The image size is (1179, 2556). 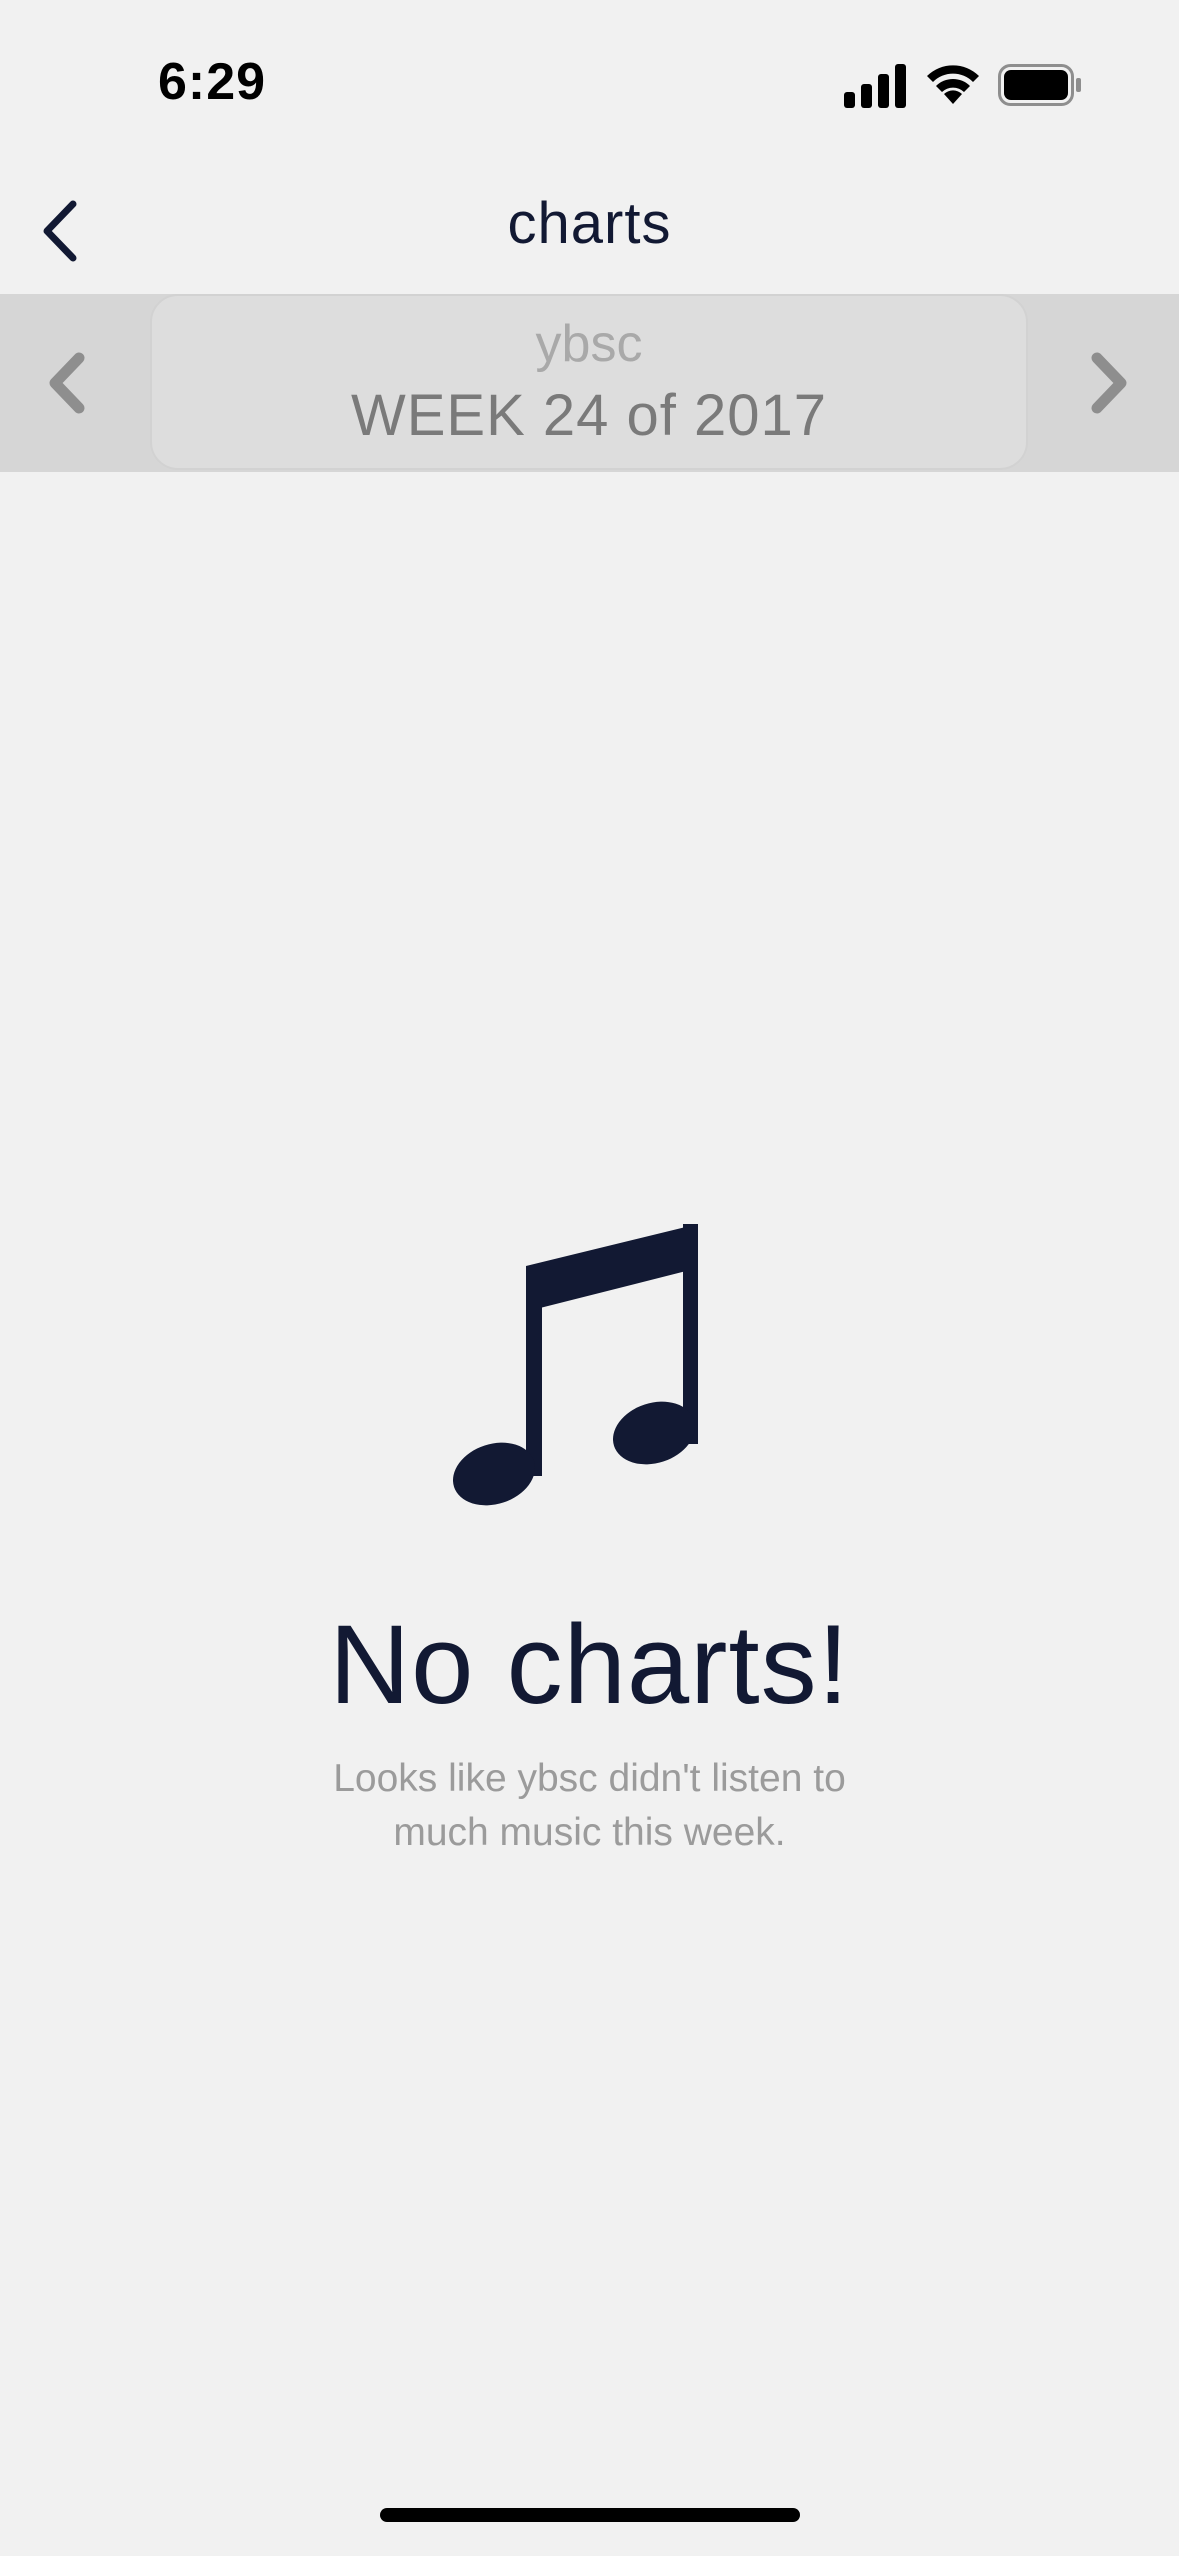 What do you see at coordinates (589, 85) in the screenshot?
I see `status-bar: 6:29` at bounding box center [589, 85].